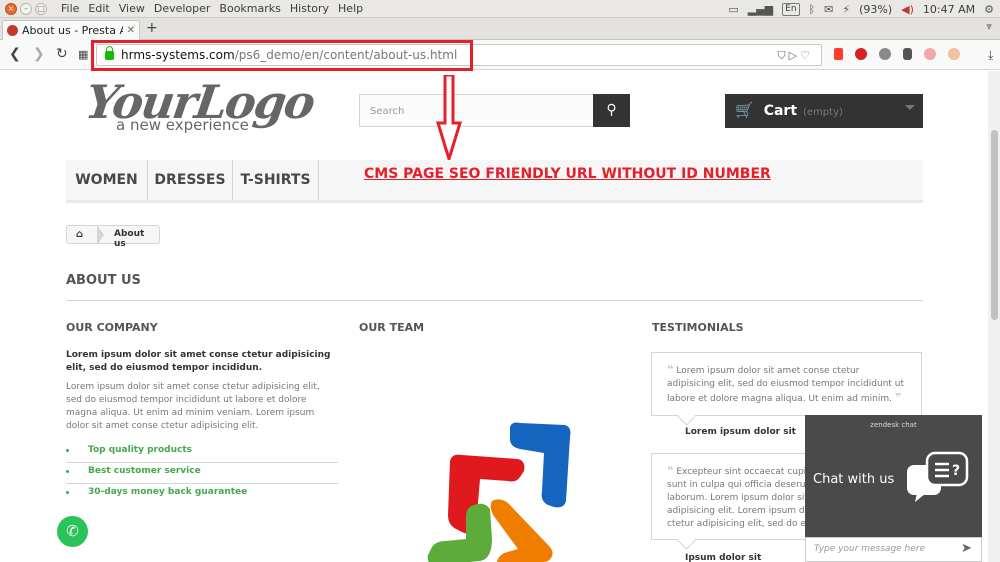  Describe the element at coordinates (62, 54) in the screenshot. I see `reload-icon: ↻` at that location.